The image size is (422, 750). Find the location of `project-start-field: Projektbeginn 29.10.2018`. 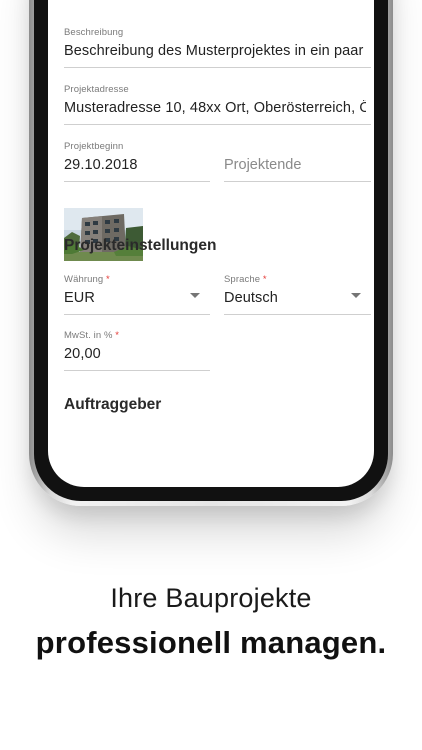

project-start-field: Projektbeginn 29.10.2018 is located at coordinates (137, 160).